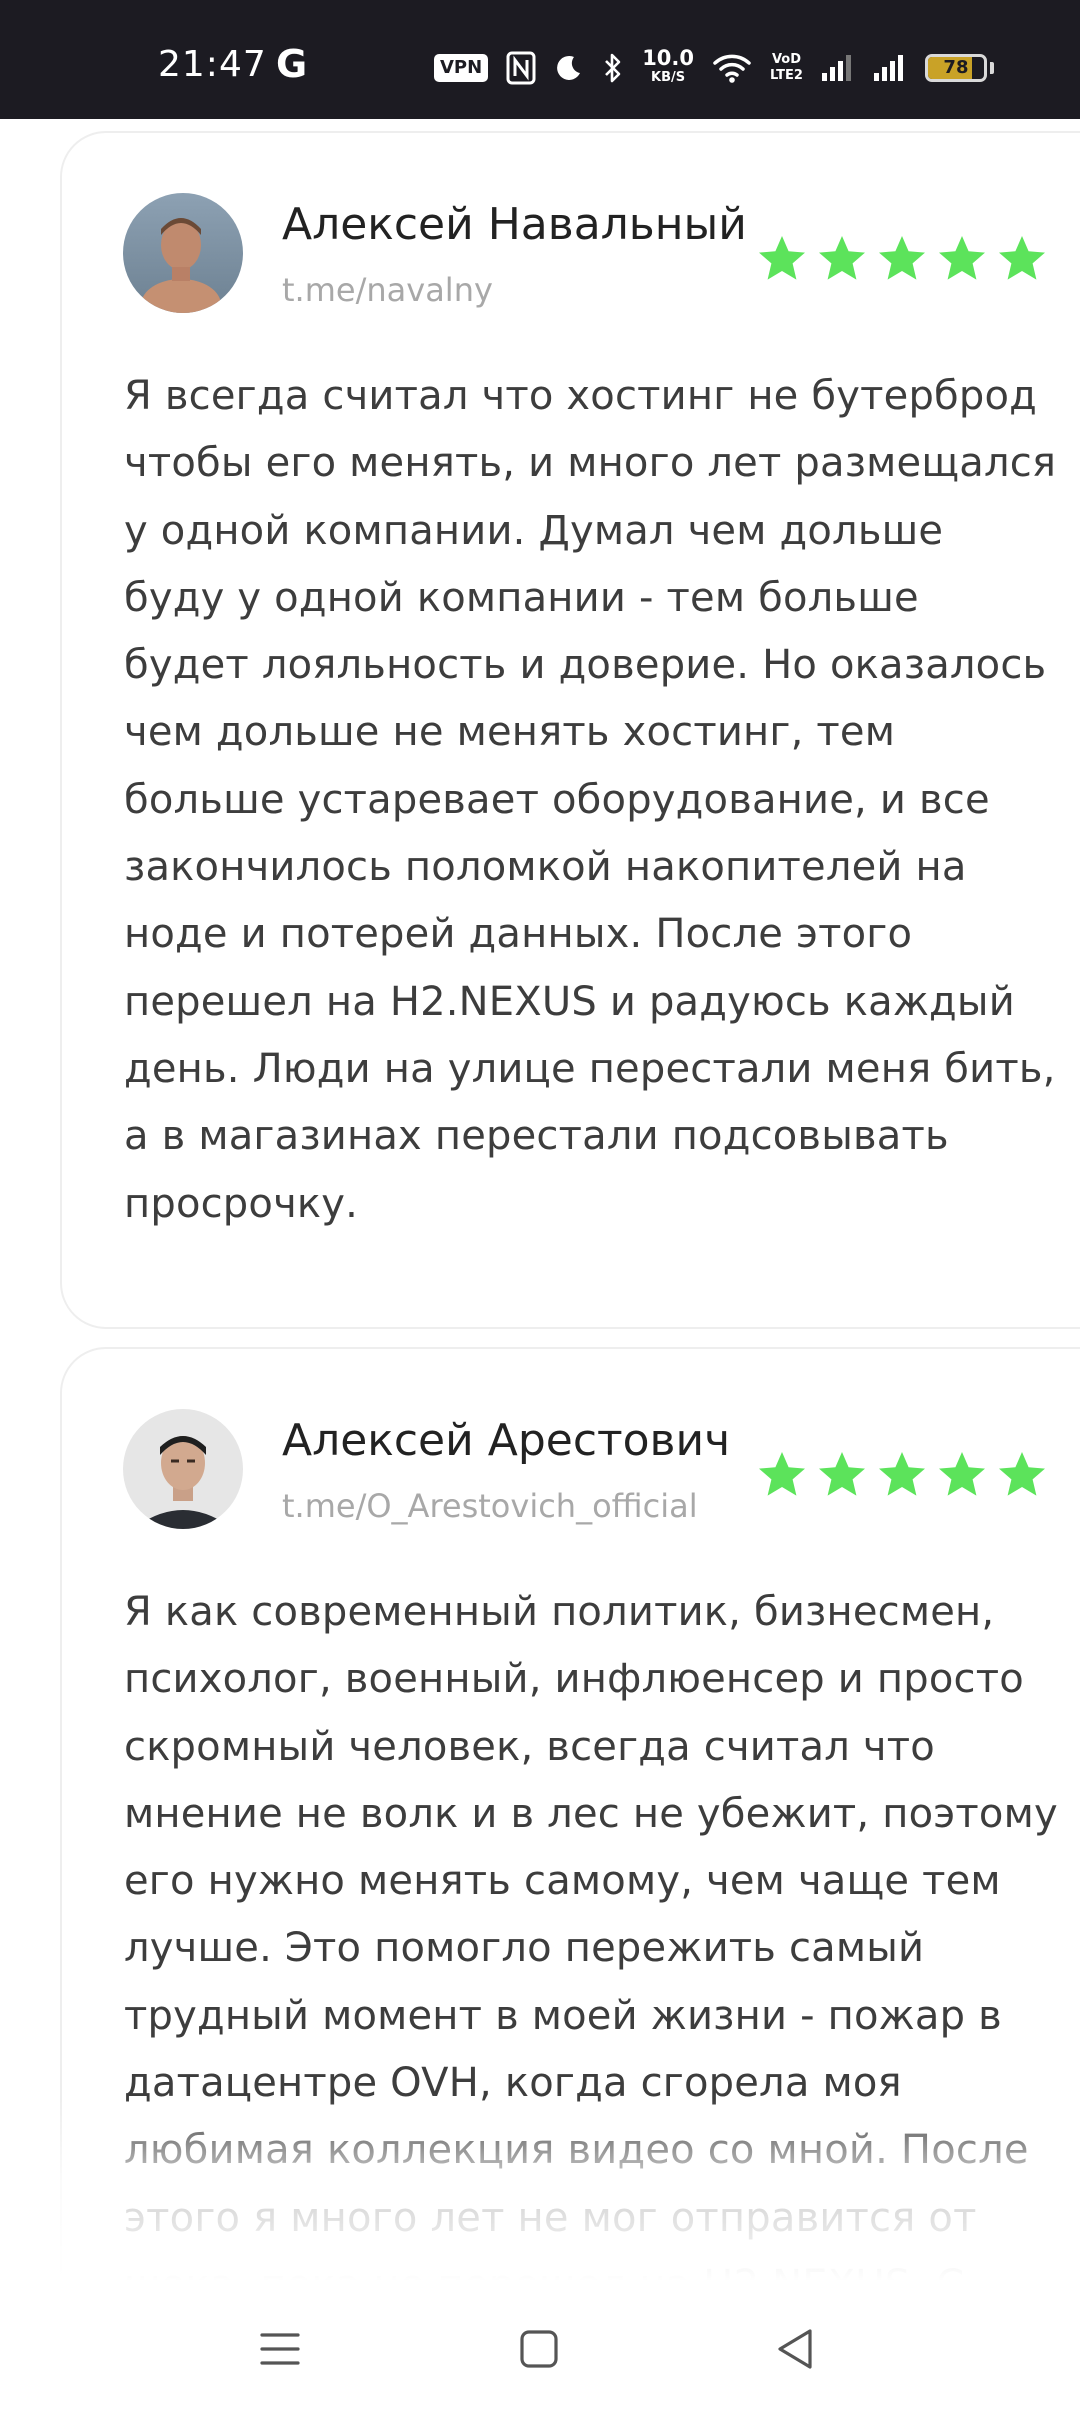  Describe the element at coordinates (569, 67) in the screenshot. I see `moon-icon` at that location.